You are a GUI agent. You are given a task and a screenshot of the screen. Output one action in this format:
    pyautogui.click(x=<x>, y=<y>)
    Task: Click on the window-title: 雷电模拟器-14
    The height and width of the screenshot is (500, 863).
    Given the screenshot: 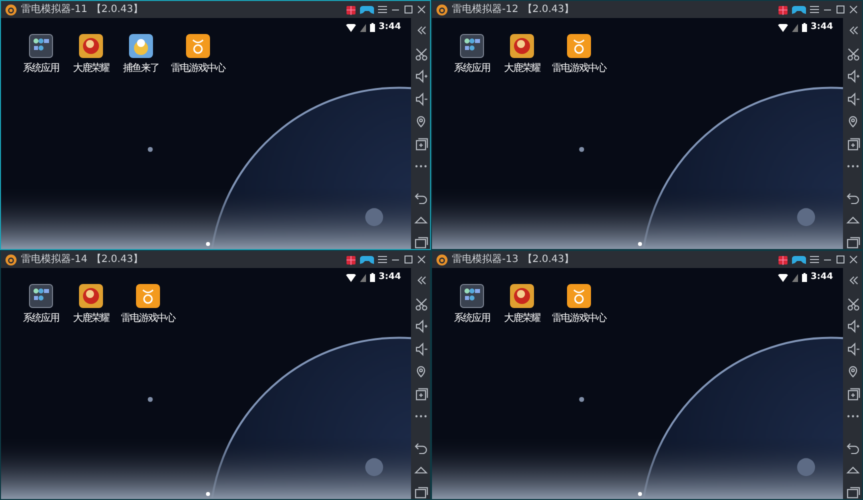 What is the action you would take?
    pyautogui.click(x=54, y=259)
    